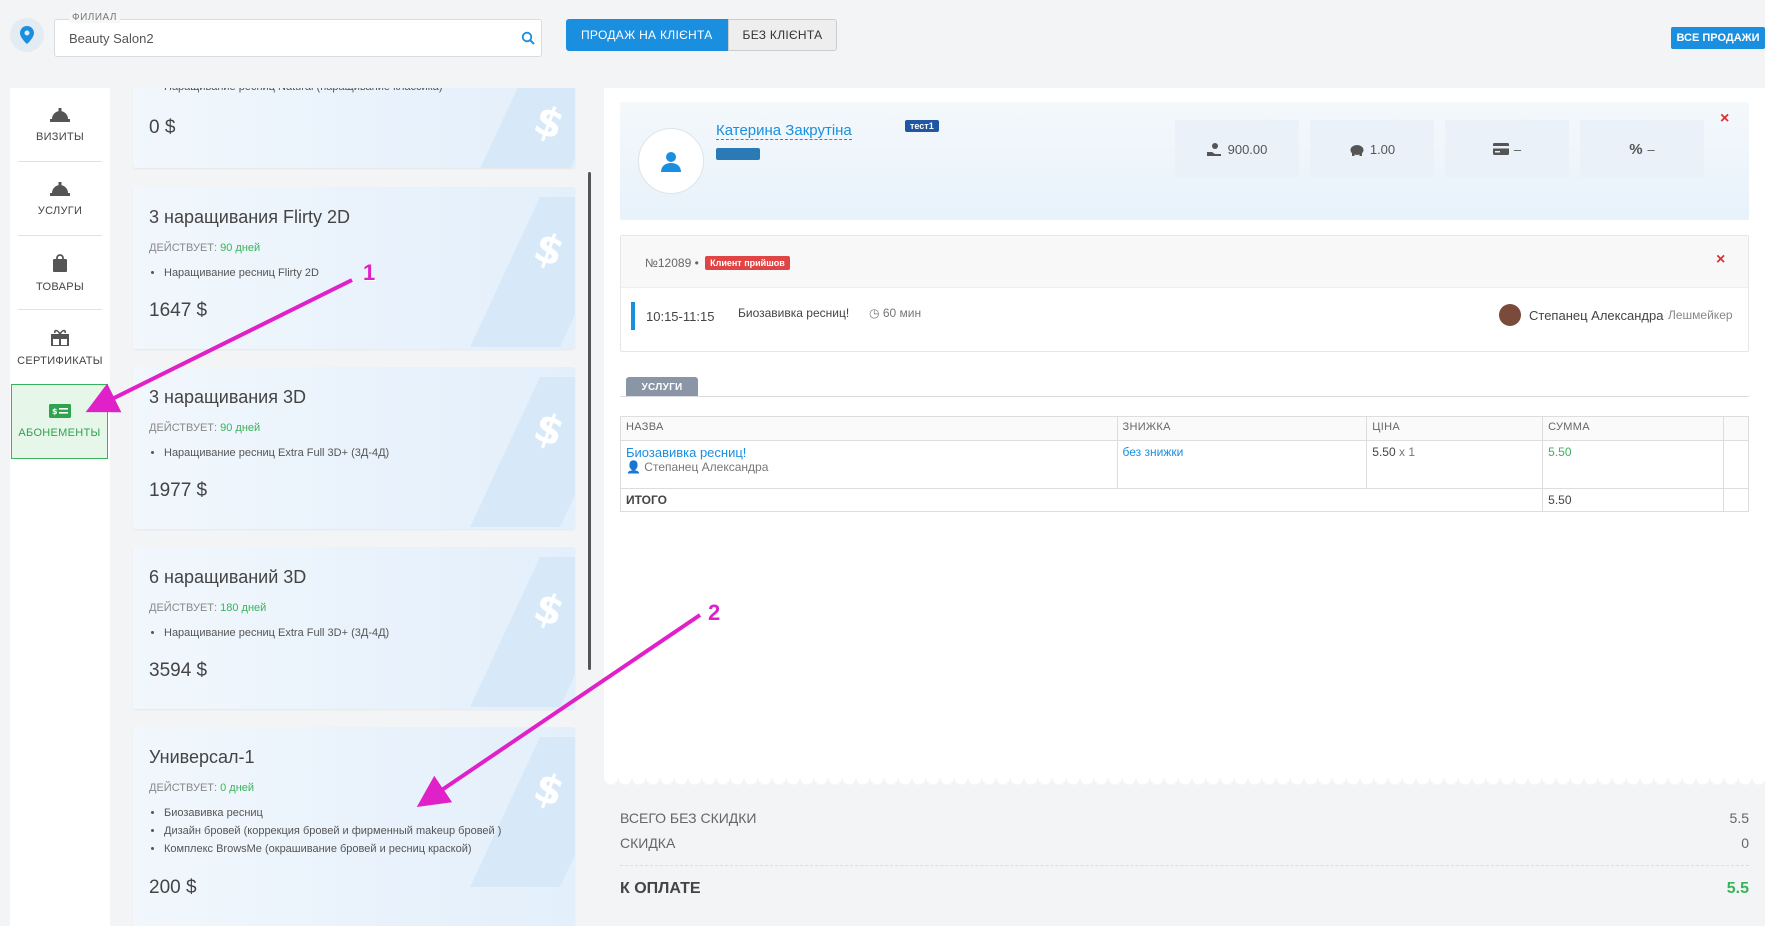 This screenshot has height=926, width=1765. What do you see at coordinates (874, 313) in the screenshot?
I see `clock-icon: ◷` at bounding box center [874, 313].